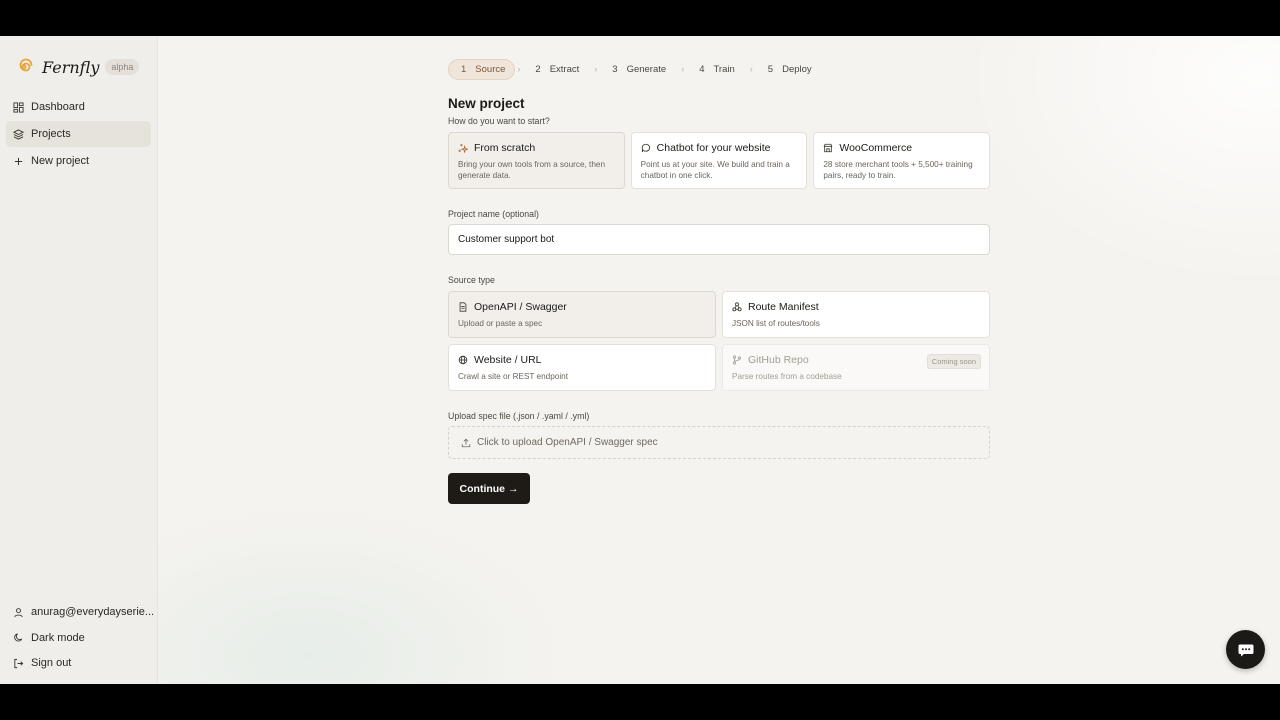 Image resolution: width=1280 pixels, height=720 pixels. I want to click on layers-icon, so click(18, 134).